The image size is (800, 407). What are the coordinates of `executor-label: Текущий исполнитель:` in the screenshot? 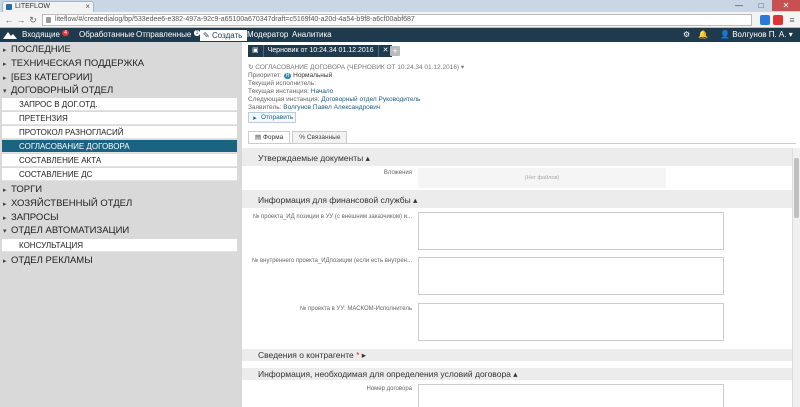 It's located at (282, 83).